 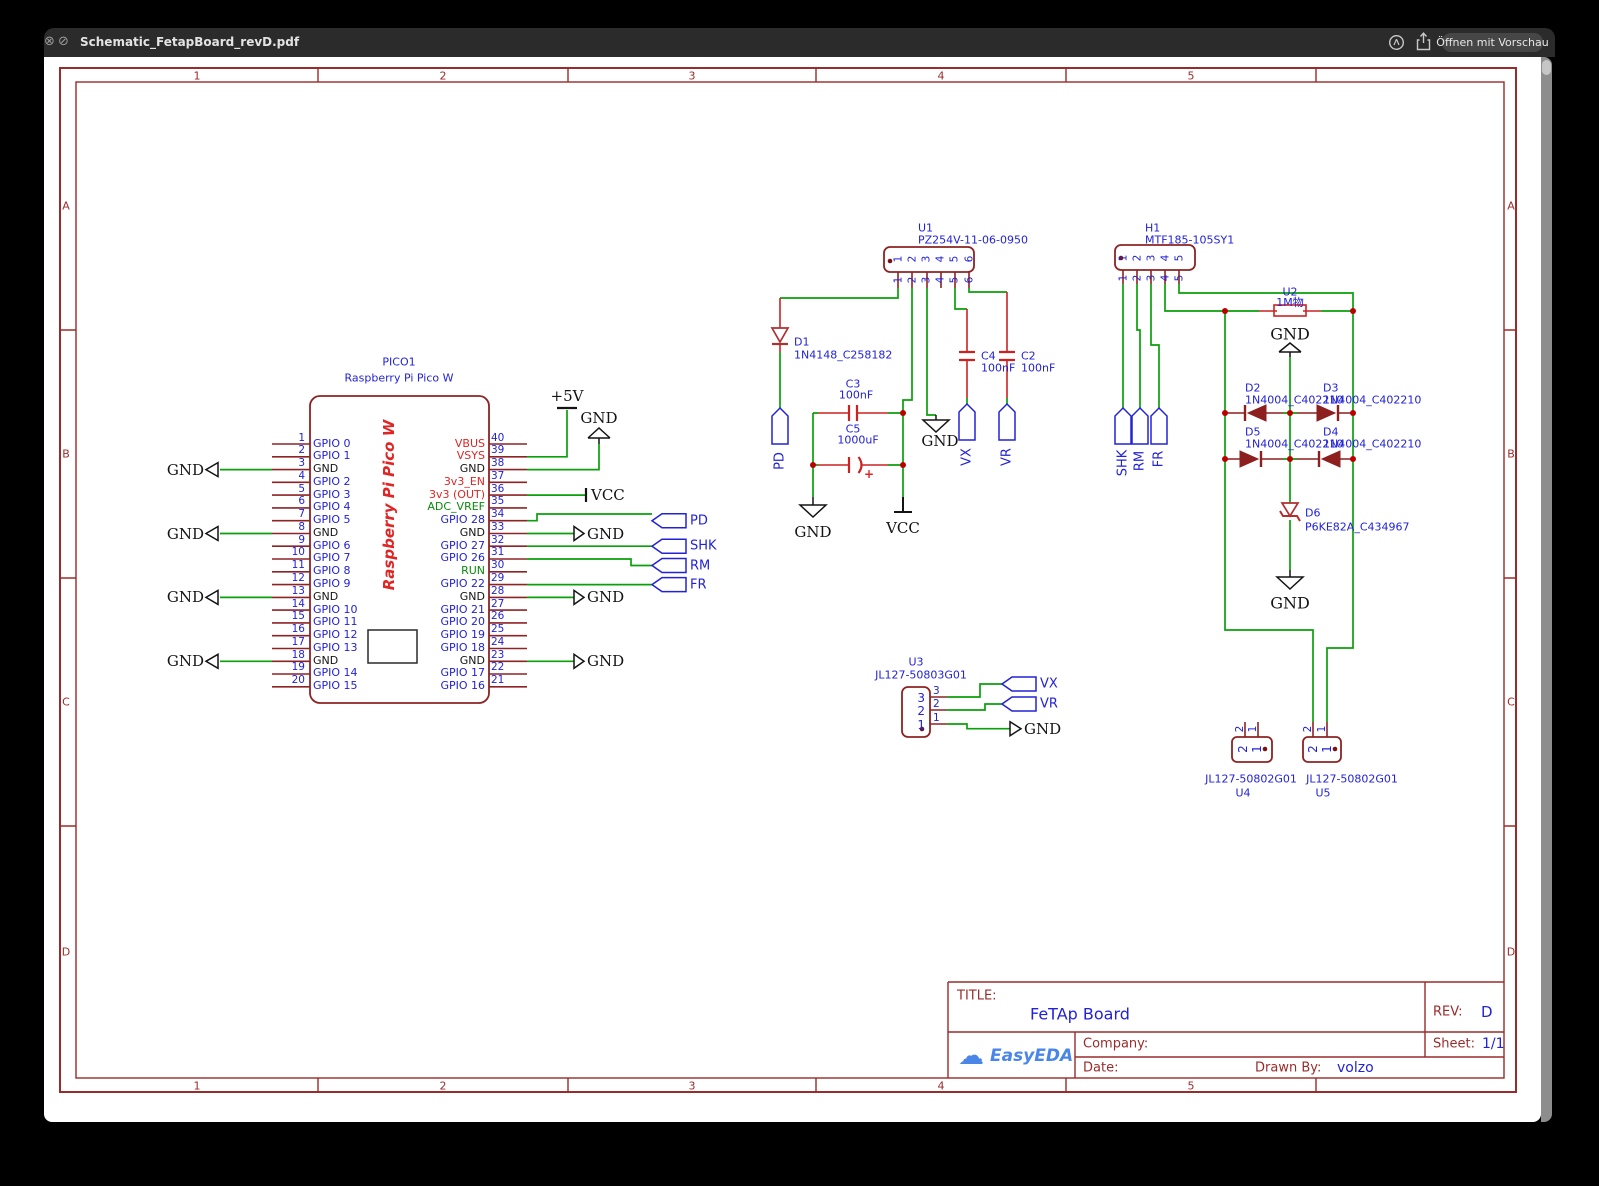 I want to click on u3-refdes: U3, so click(x=916, y=662).